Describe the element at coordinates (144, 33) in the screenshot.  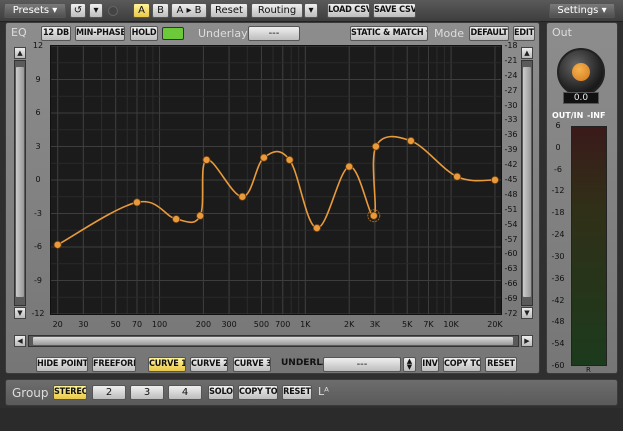
I see `hold-button: HOLD` at that location.